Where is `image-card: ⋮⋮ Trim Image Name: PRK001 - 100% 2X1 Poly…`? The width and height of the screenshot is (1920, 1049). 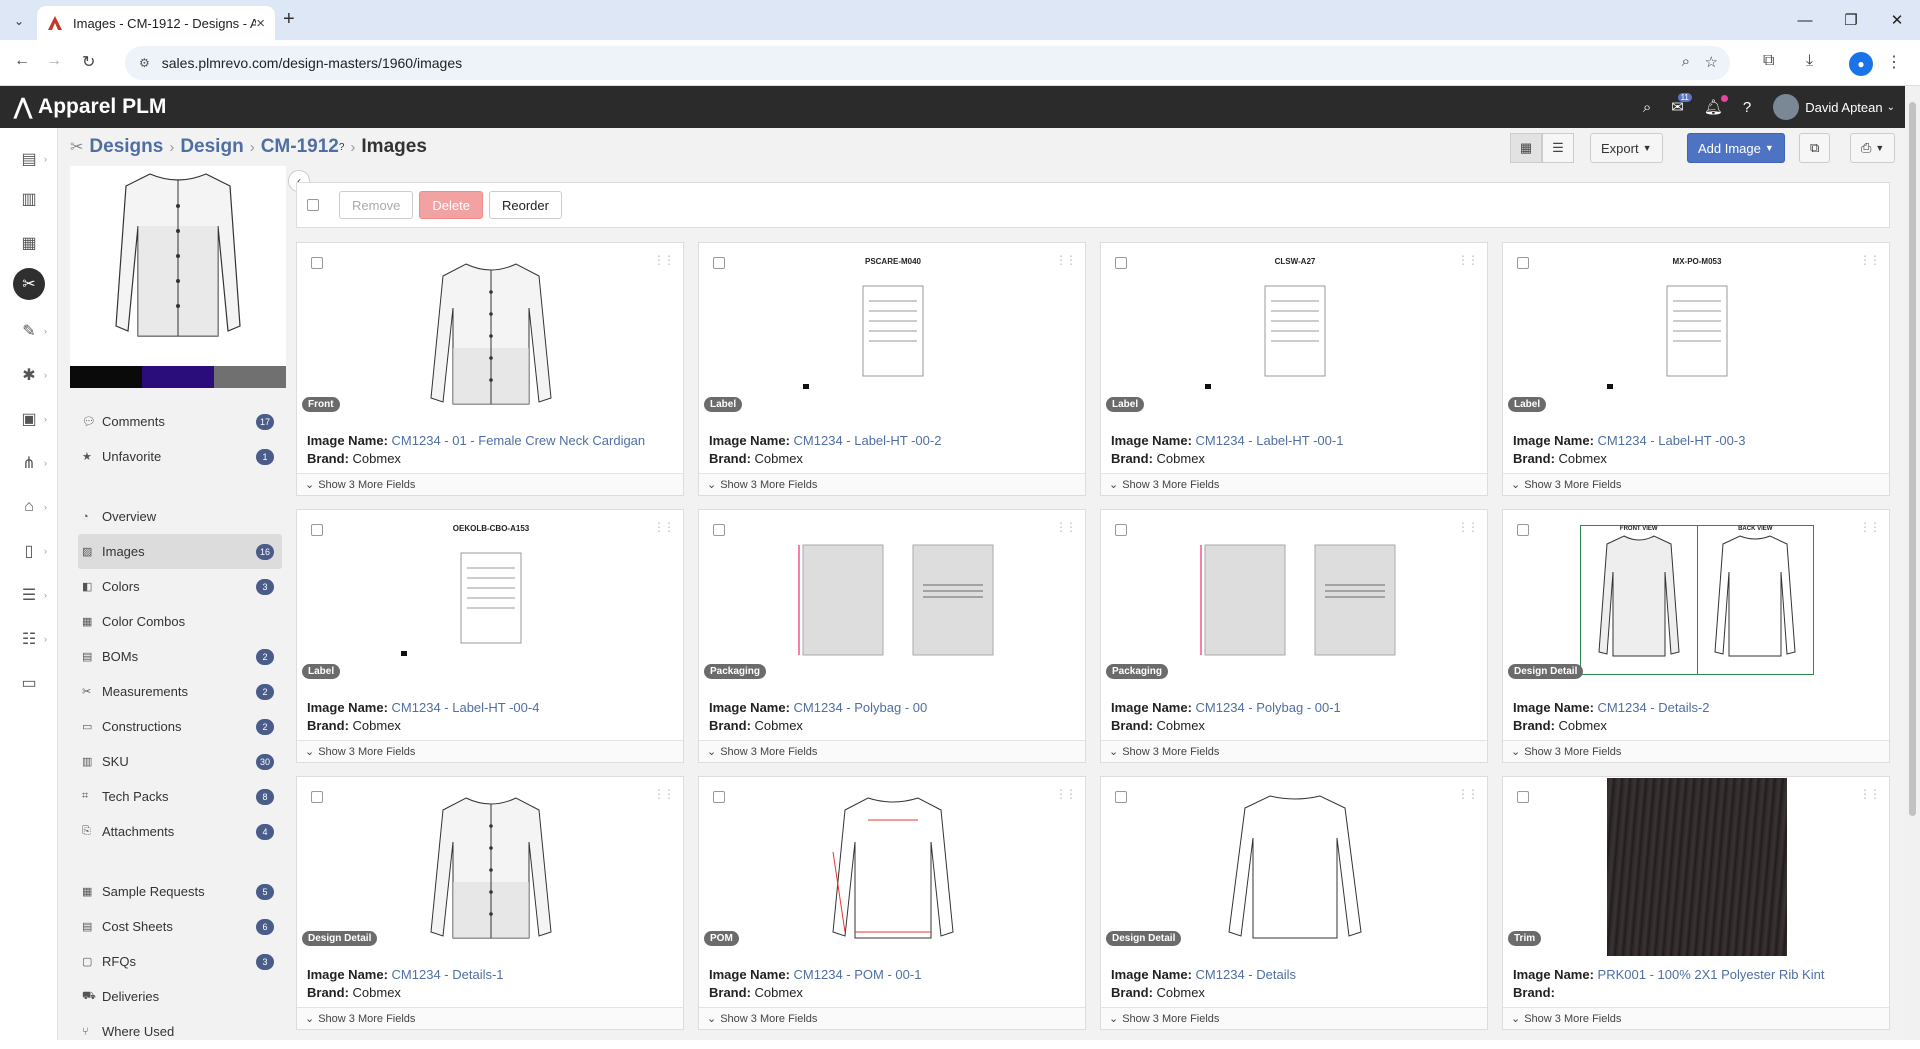
image-card: ⋮⋮ Trim Image Name: PRK001 - 100% 2X1 Poly… is located at coordinates (1696, 903).